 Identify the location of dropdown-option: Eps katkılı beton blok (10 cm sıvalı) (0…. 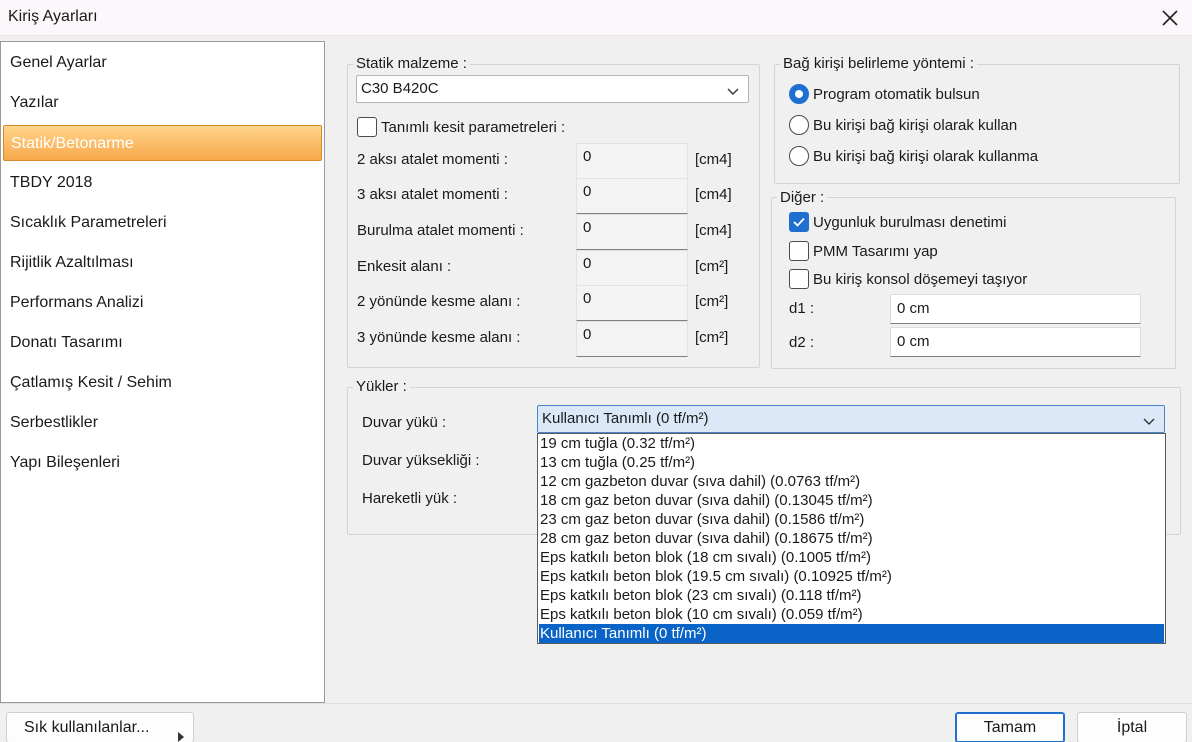
(851, 614).